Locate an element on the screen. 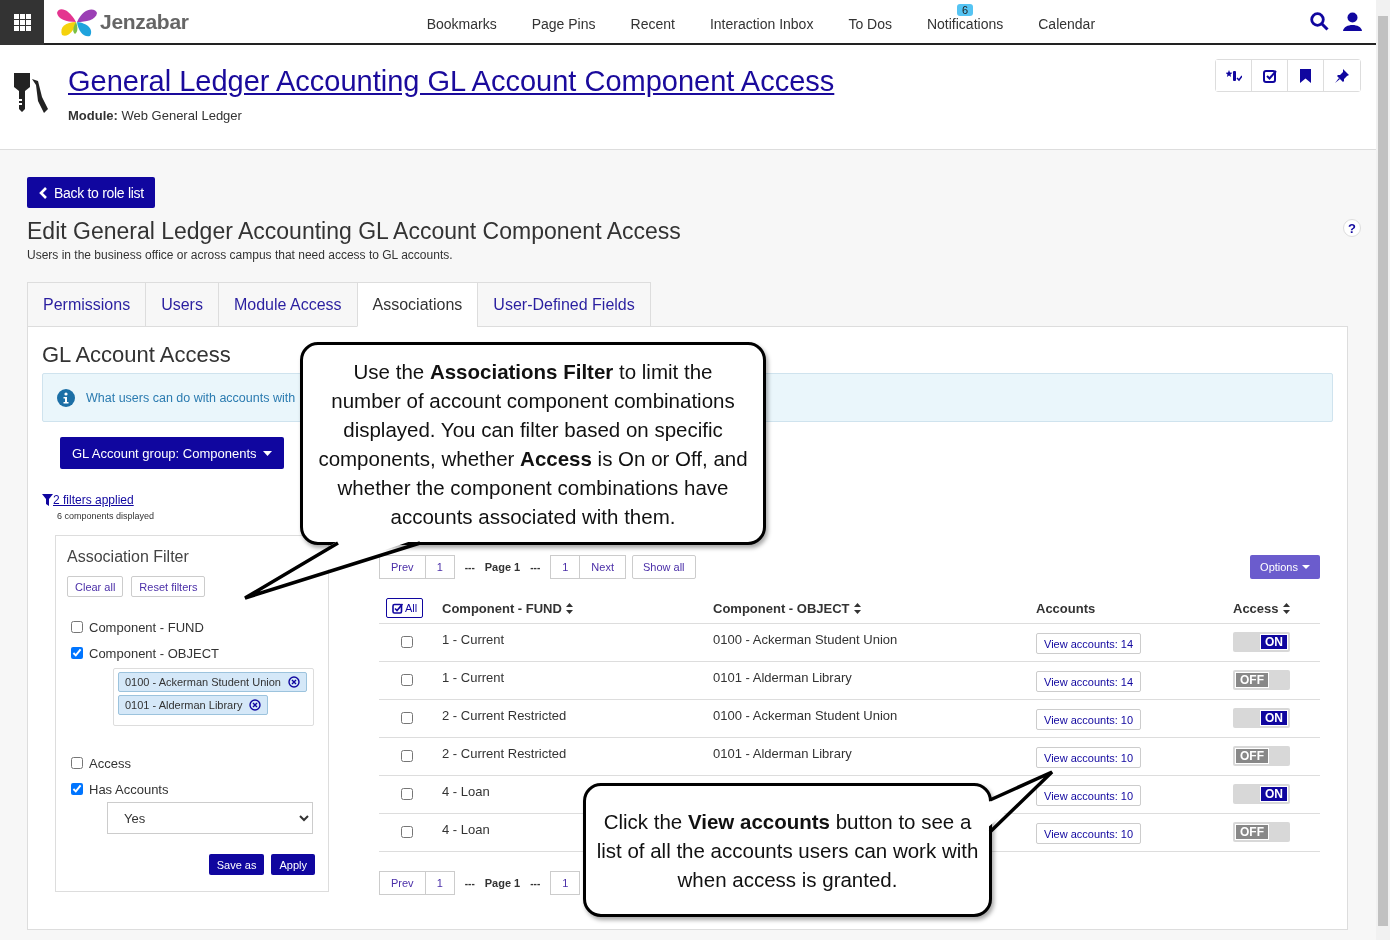 The width and height of the screenshot is (1390, 940). grid-icon is located at coordinates (22, 22).